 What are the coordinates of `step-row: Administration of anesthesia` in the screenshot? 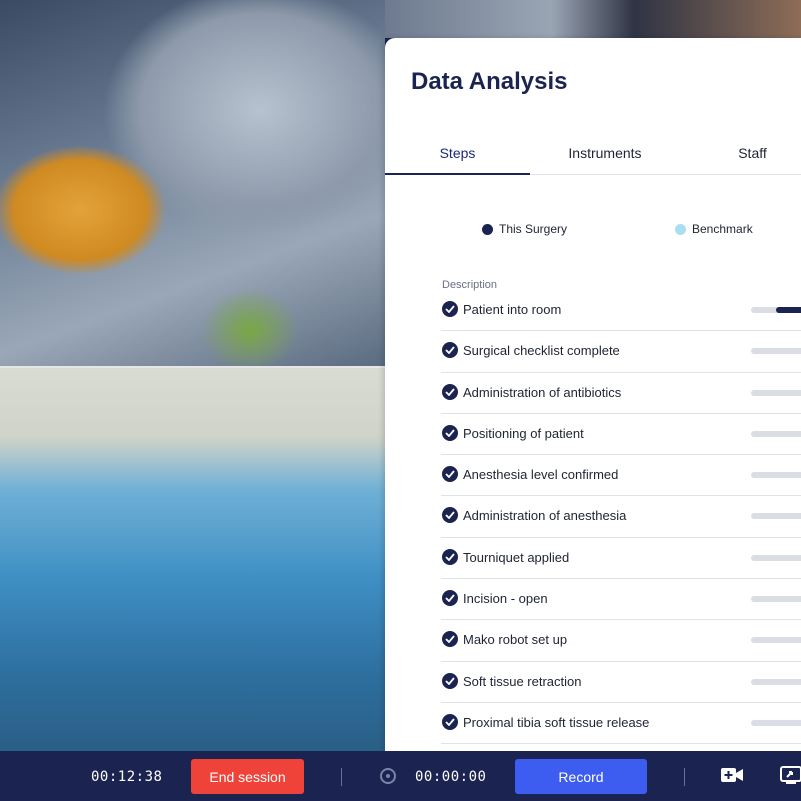 It's located at (621, 517).